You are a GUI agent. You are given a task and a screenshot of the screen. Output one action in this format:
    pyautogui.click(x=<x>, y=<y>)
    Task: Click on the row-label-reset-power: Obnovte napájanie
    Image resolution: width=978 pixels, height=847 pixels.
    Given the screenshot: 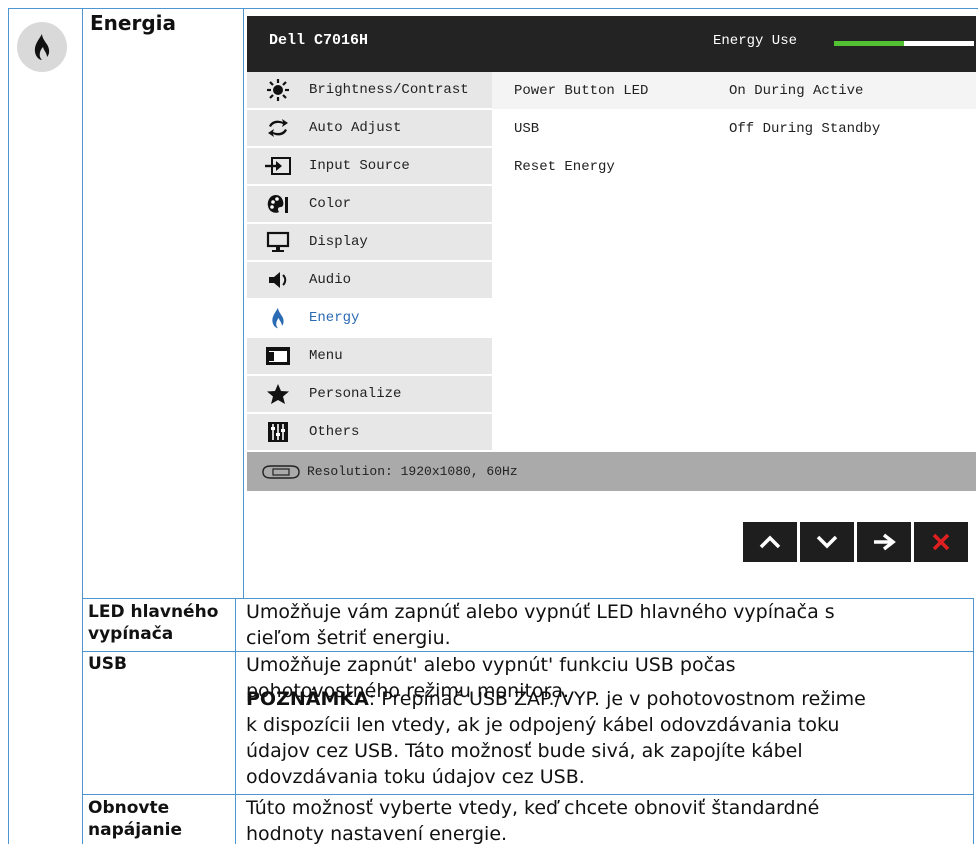 What is the action you would take?
    pyautogui.click(x=135, y=819)
    